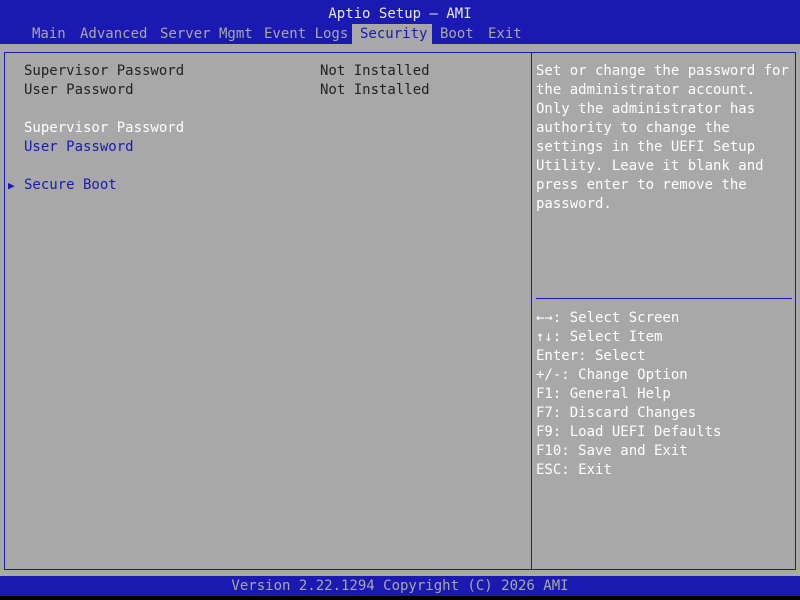 The height and width of the screenshot is (600, 800). What do you see at coordinates (633, 128) in the screenshot?
I see `help-line: authority to change the` at bounding box center [633, 128].